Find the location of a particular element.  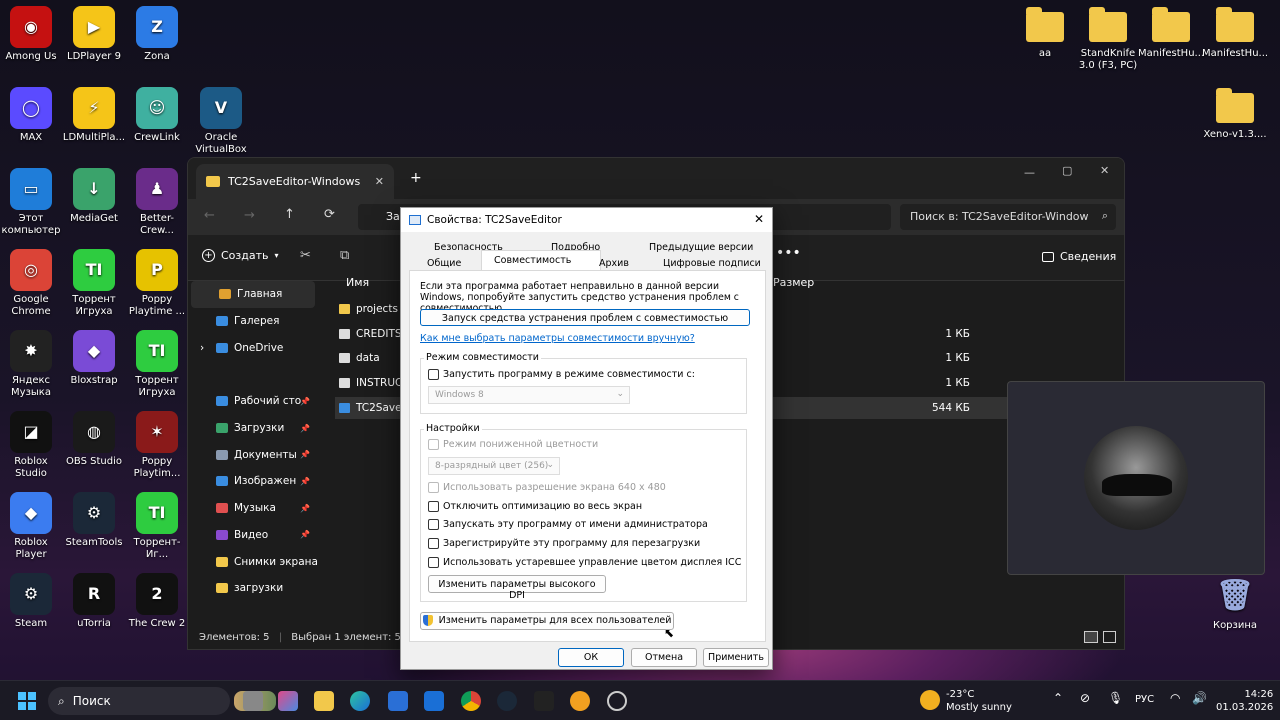

close-window-icon: ✕ is located at coordinates (1104, 170).